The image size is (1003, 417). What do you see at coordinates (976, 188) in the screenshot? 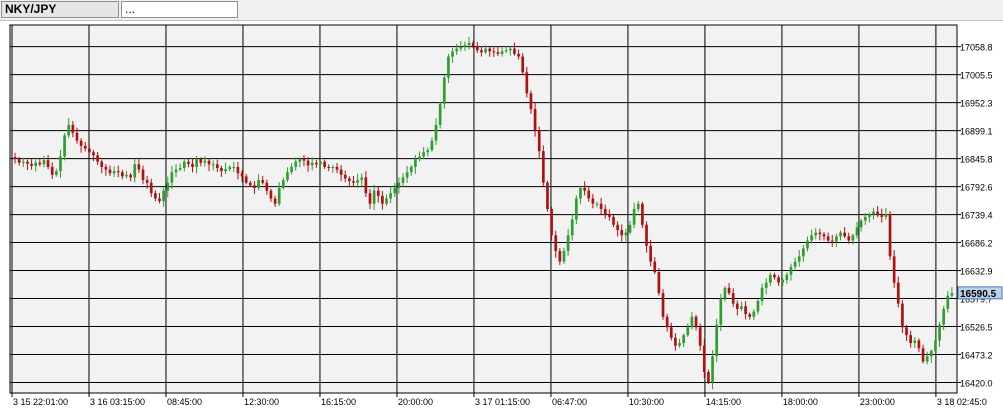
I see `y-tick-label: 16792.6` at bounding box center [976, 188].